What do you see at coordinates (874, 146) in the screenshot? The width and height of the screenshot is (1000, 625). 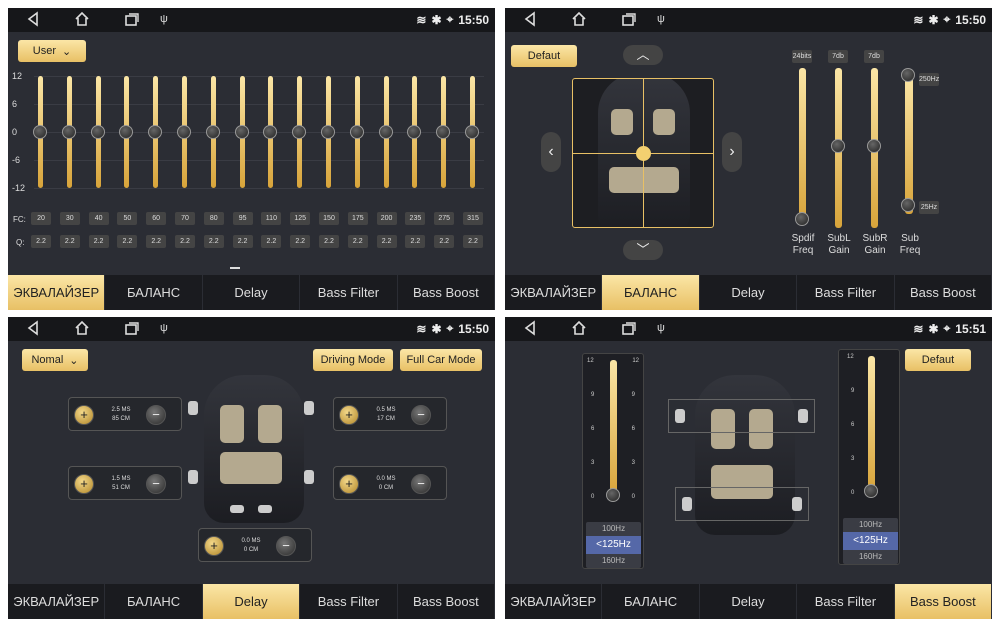 I see `subr-gain-knob` at bounding box center [874, 146].